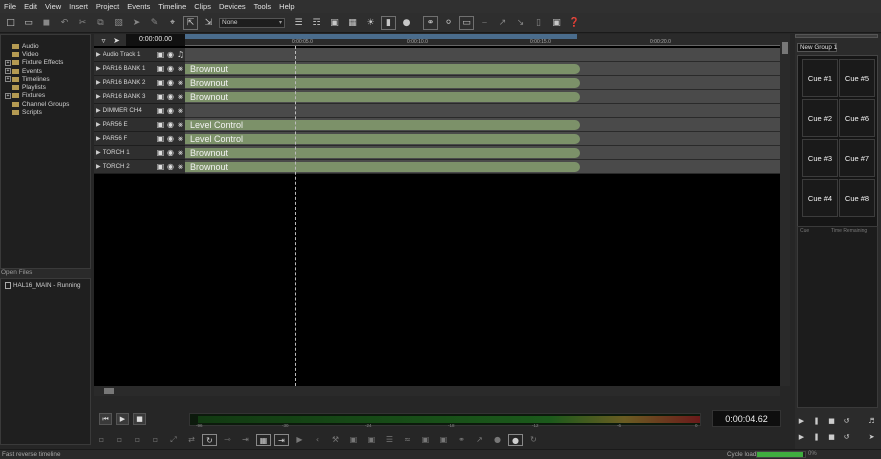 Image resolution: width=881 pixels, height=459 pixels. Describe the element at coordinates (482, 139) in the screenshot. I see `track-lane: Level Control` at that location.